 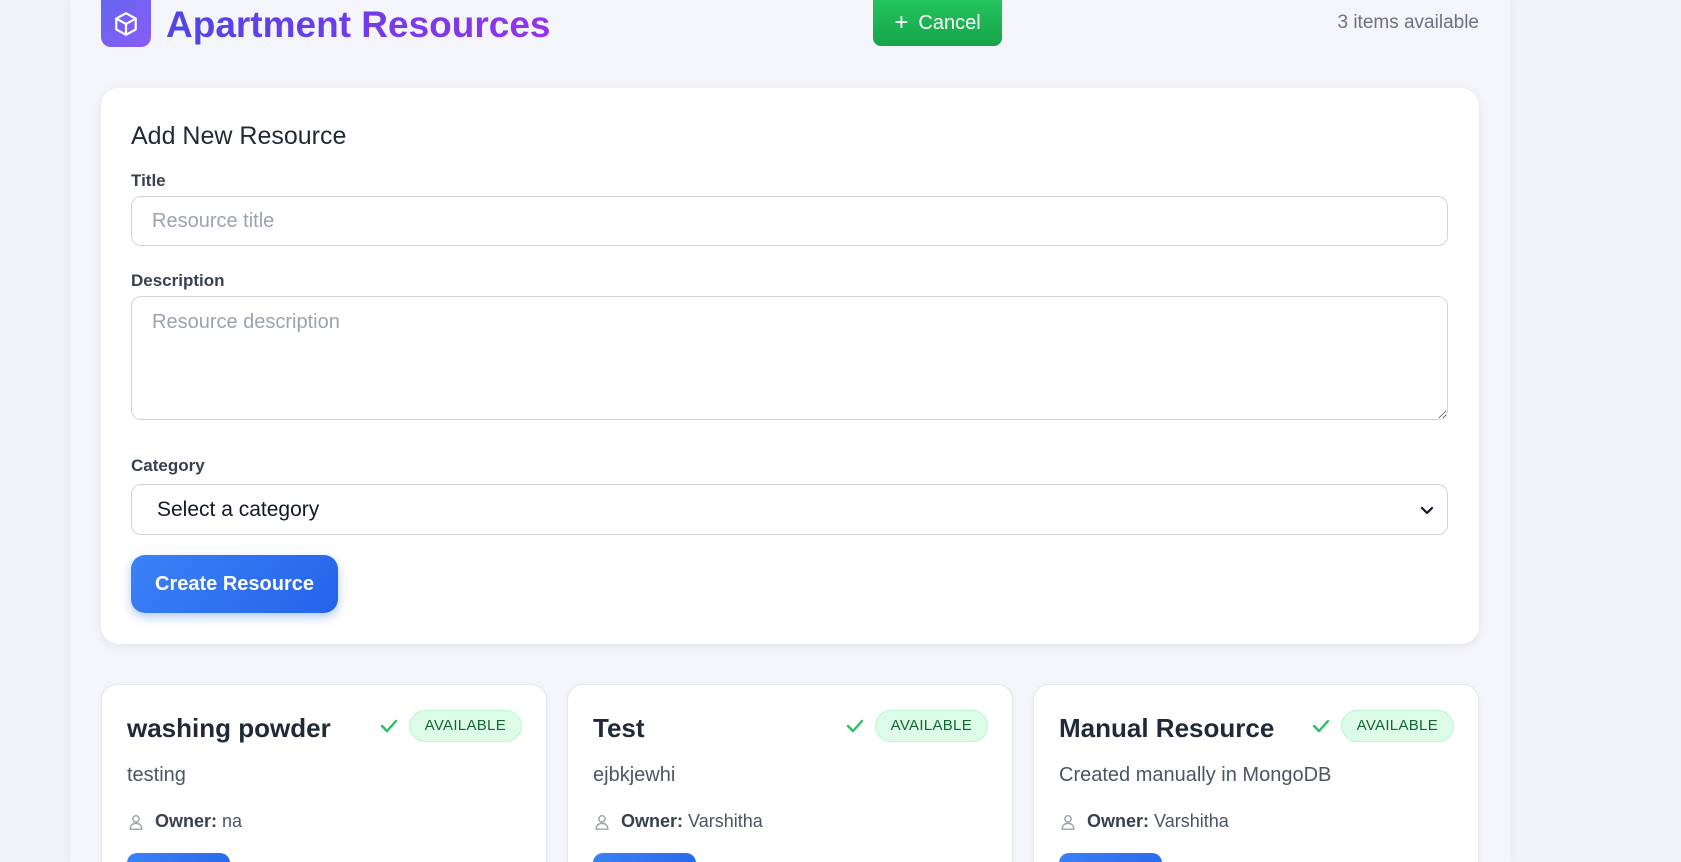 I want to click on title-label: Title, so click(x=148, y=180).